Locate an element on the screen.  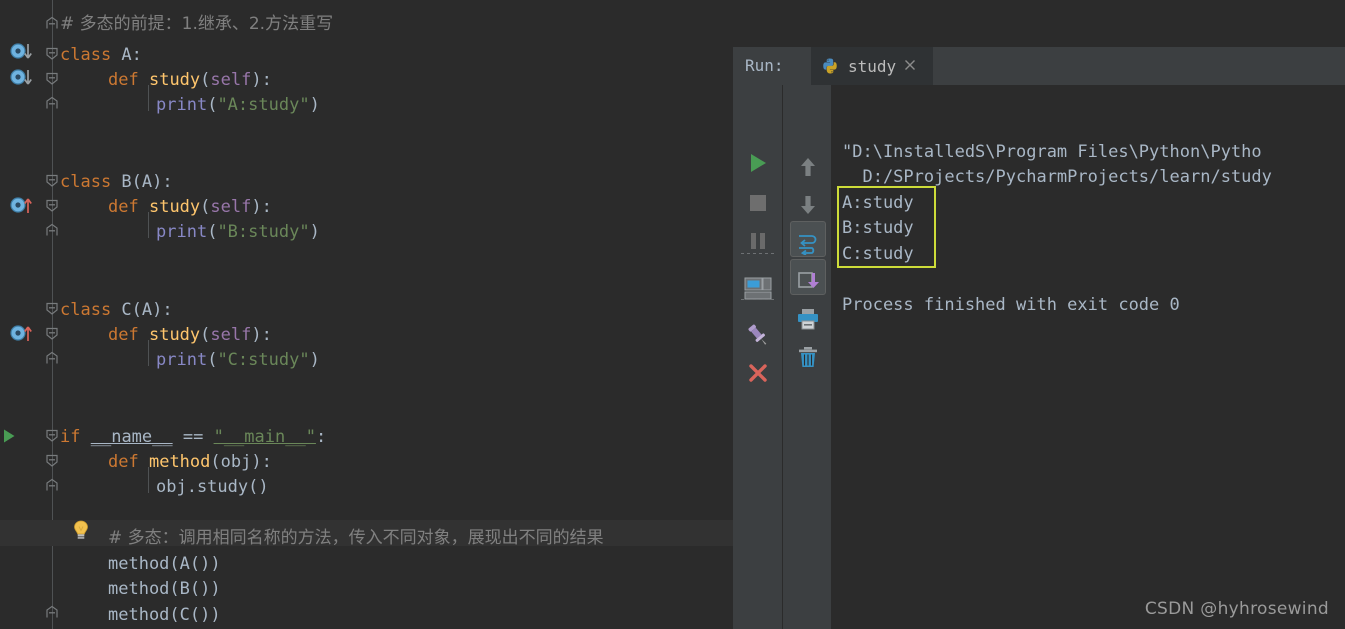
restore-layout-button is located at coordinates (757, 288).